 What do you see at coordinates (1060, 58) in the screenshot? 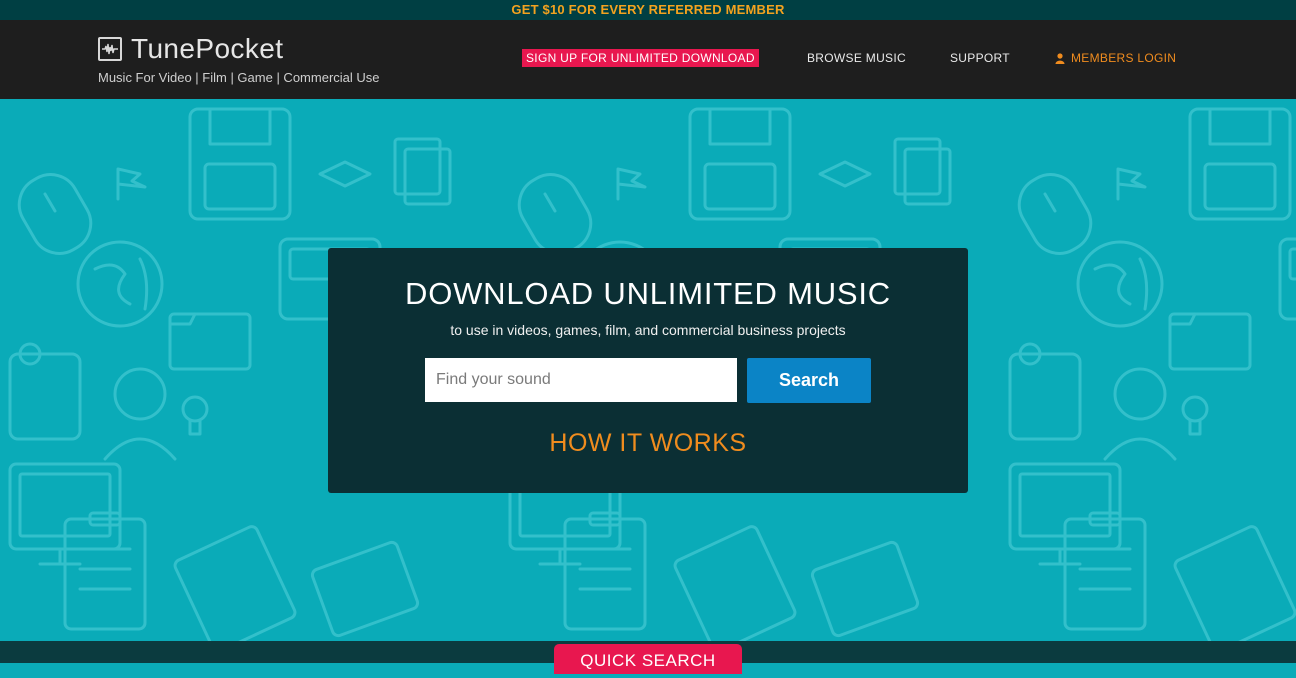
I see `user-icon` at bounding box center [1060, 58].